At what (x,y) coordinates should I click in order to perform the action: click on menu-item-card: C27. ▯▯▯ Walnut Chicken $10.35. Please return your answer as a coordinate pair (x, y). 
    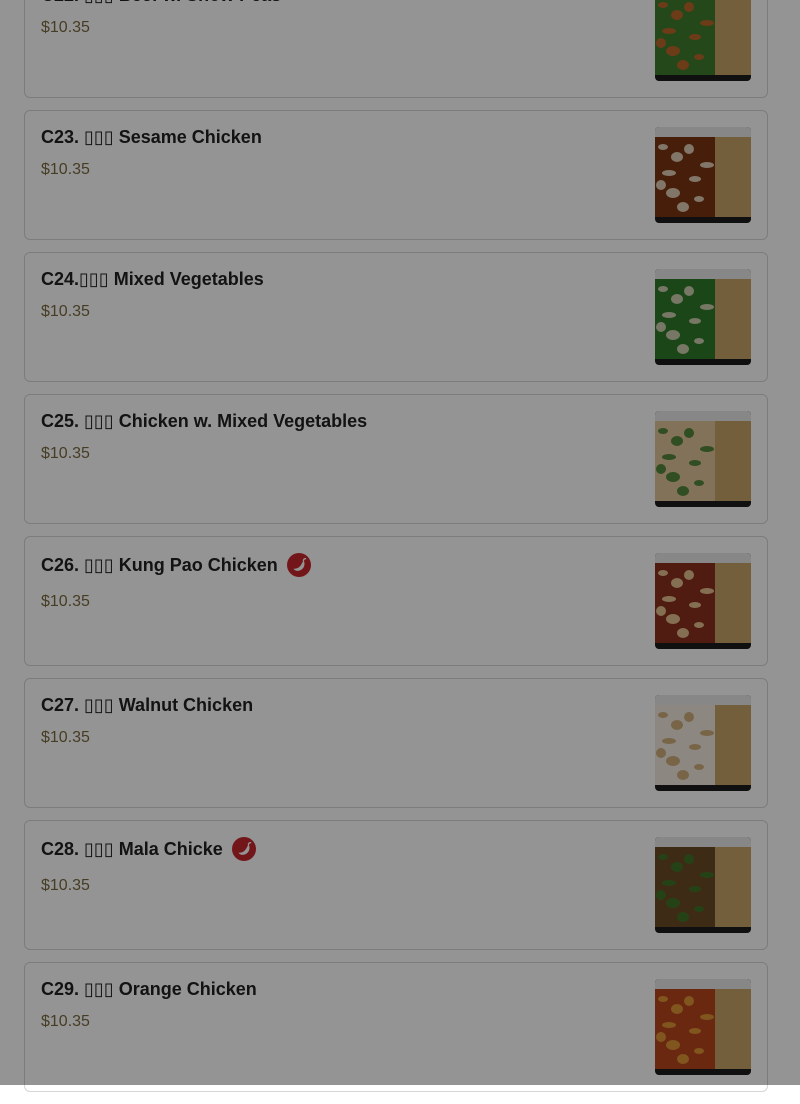
    Looking at the image, I should click on (396, 743).